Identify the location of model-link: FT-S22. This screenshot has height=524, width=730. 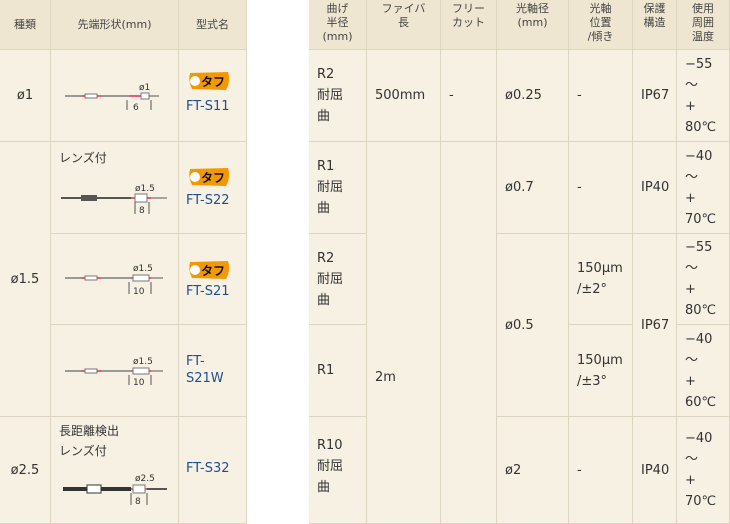
(207, 200).